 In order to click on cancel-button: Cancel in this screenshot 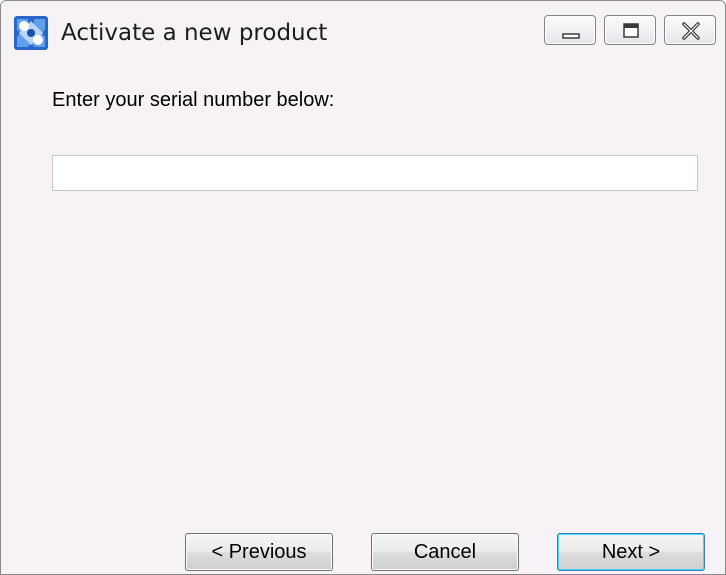, I will do `click(445, 552)`.